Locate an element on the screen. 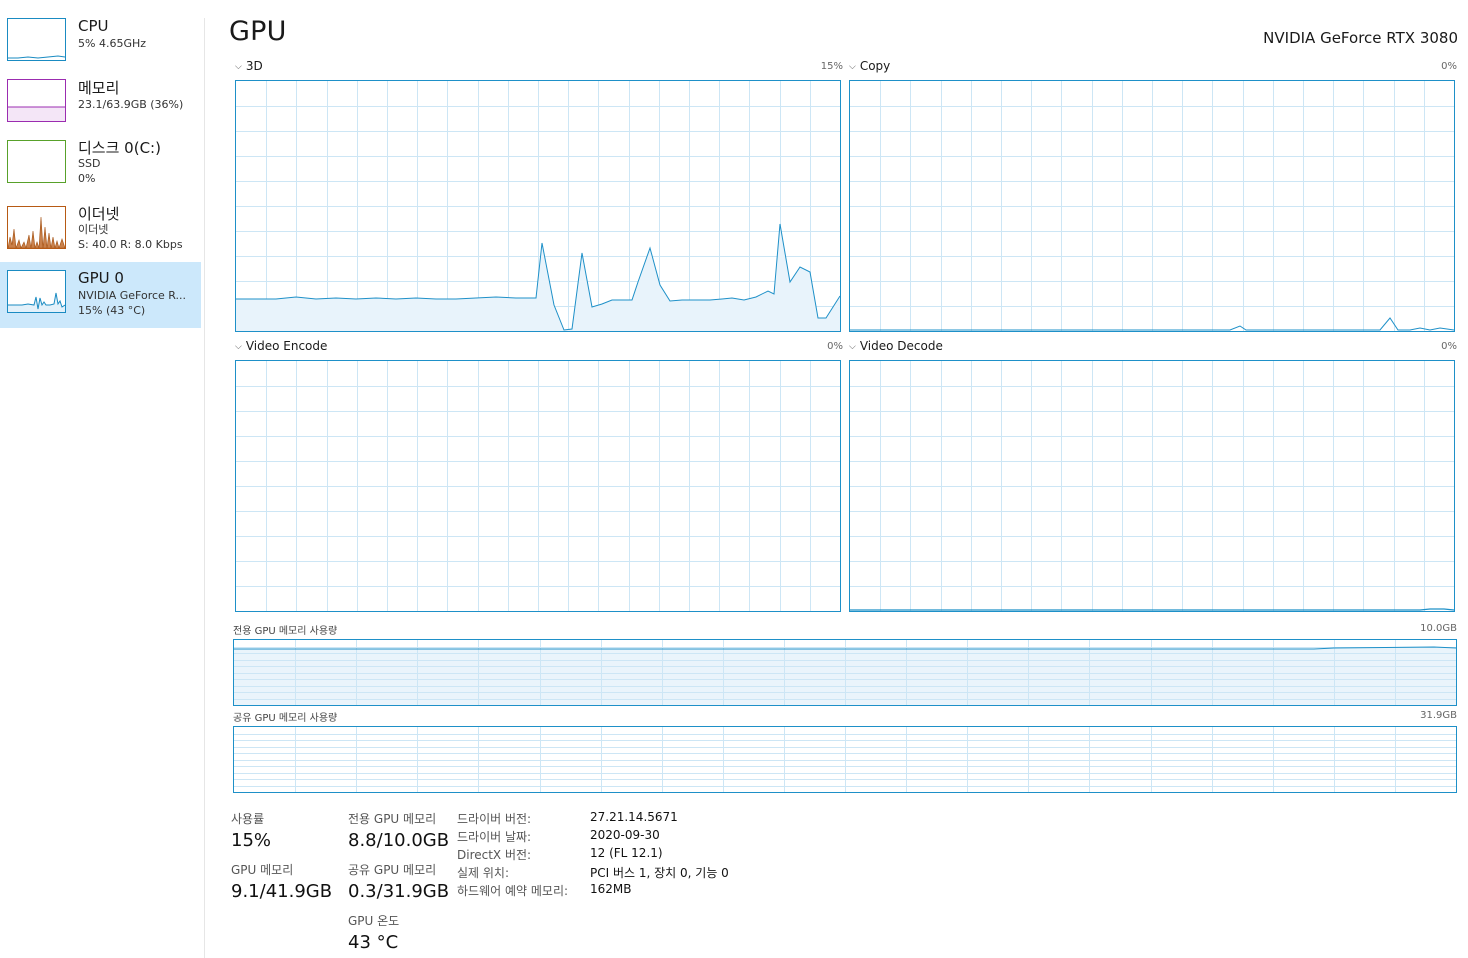  sidebar-item-subtitle: SSD is located at coordinates (89, 163).